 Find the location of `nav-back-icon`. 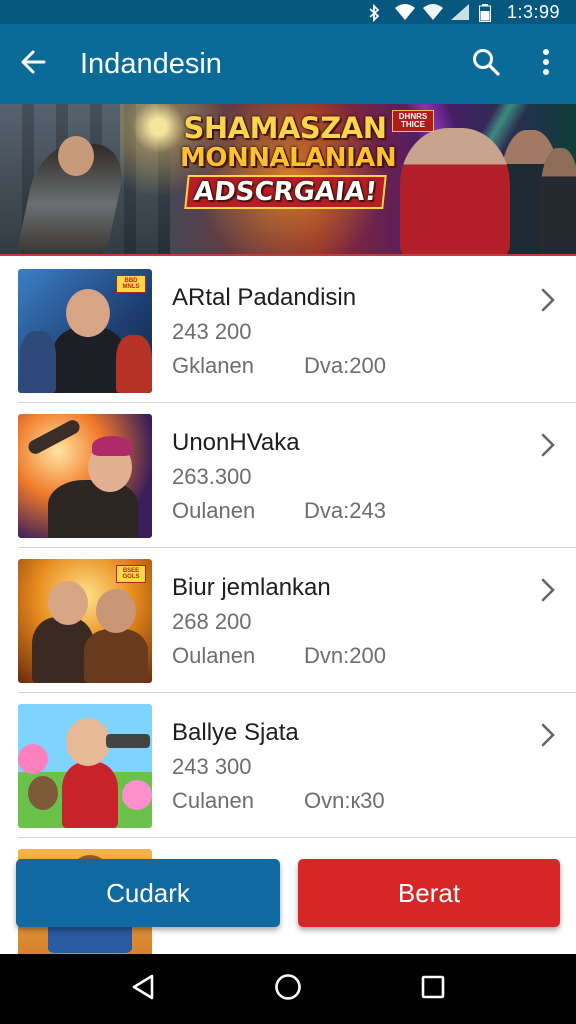

nav-back-icon is located at coordinates (143, 989).